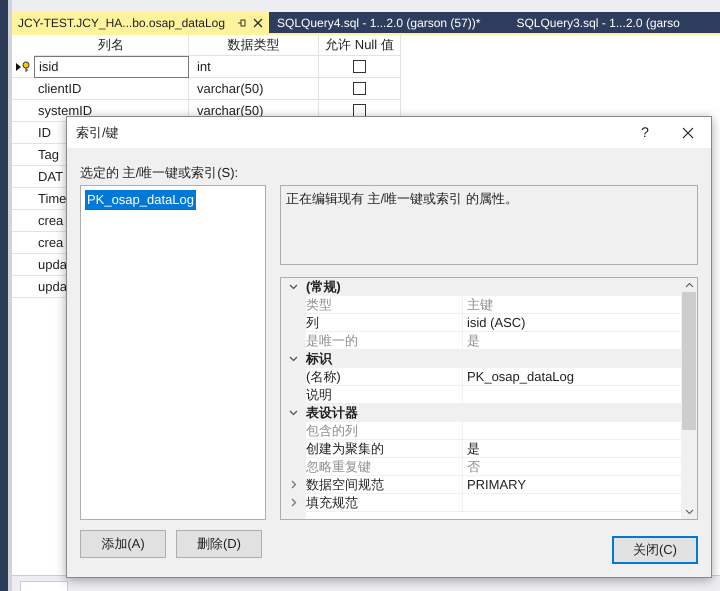  What do you see at coordinates (645, 132) in the screenshot?
I see `help-button: ?` at bounding box center [645, 132].